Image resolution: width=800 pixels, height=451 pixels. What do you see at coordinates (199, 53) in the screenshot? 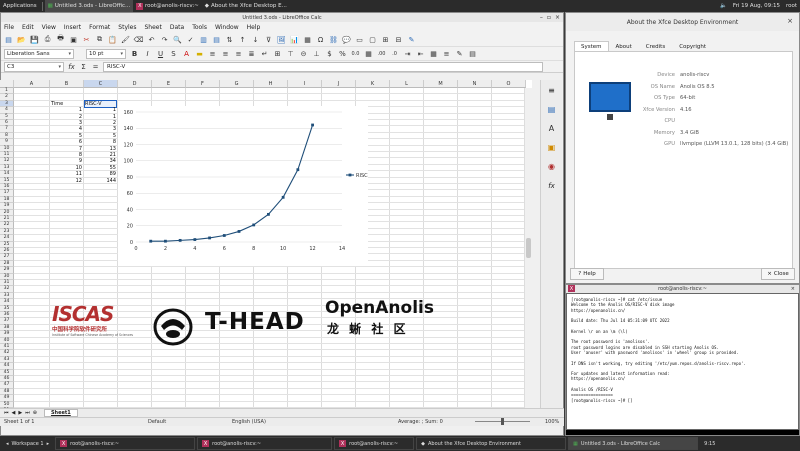
I see `highlight-icon: ▬` at bounding box center [199, 53].